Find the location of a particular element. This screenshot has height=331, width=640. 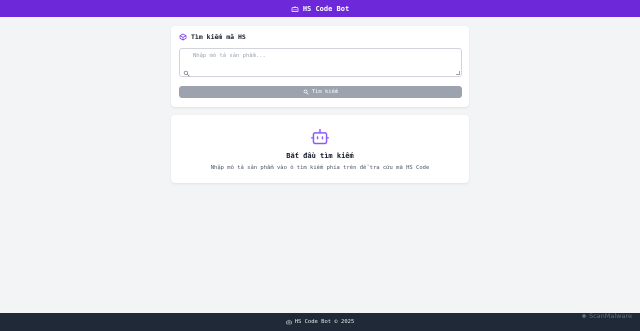

watermark: ScanMalware is located at coordinates (606, 316).